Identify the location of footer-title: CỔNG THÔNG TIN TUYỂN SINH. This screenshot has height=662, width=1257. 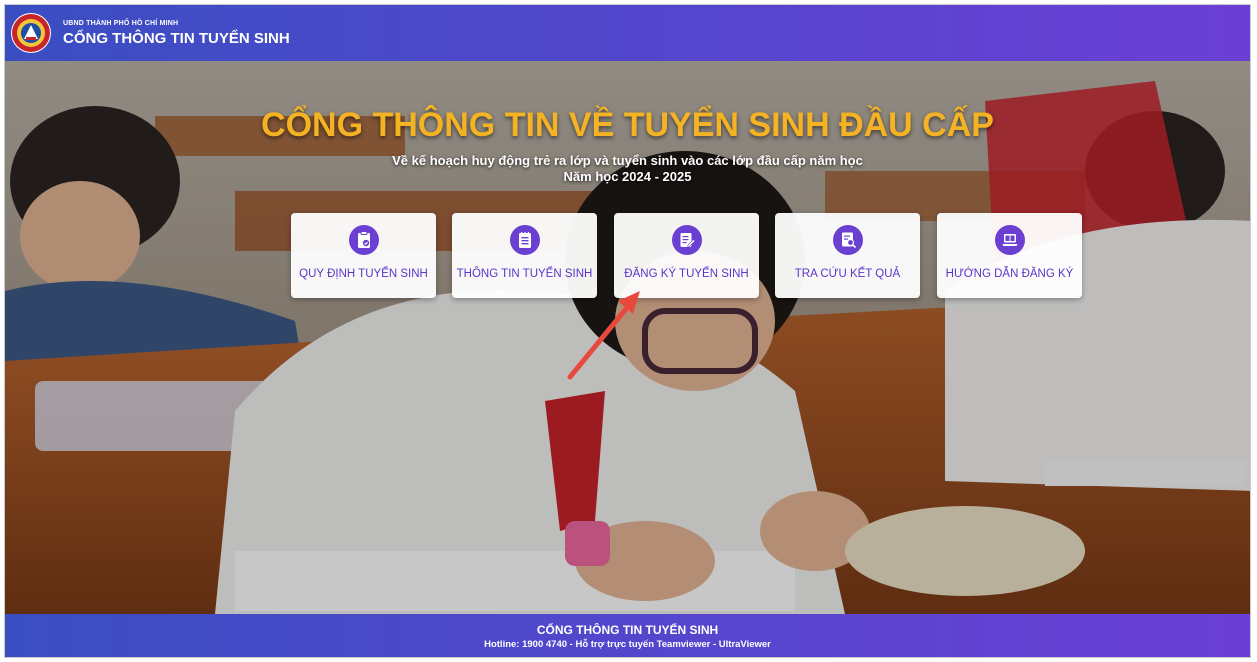
(627, 630).